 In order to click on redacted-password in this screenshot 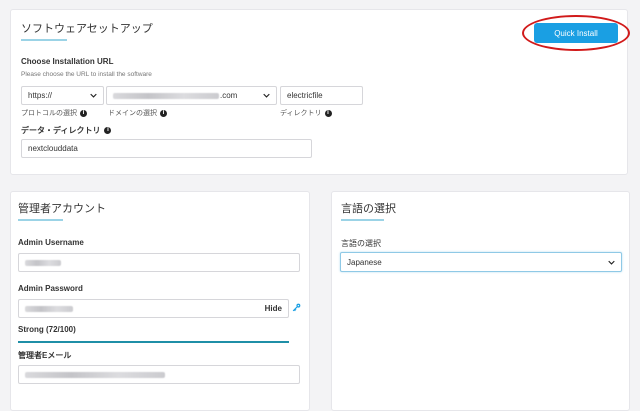, I will do `click(49, 308)`.